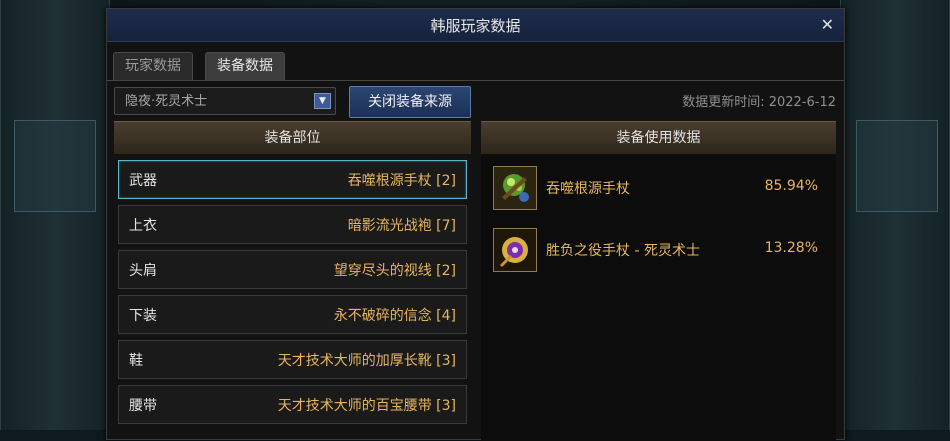 Image resolution: width=950 pixels, height=441 pixels. I want to click on slot-name: 下装, so click(143, 316).